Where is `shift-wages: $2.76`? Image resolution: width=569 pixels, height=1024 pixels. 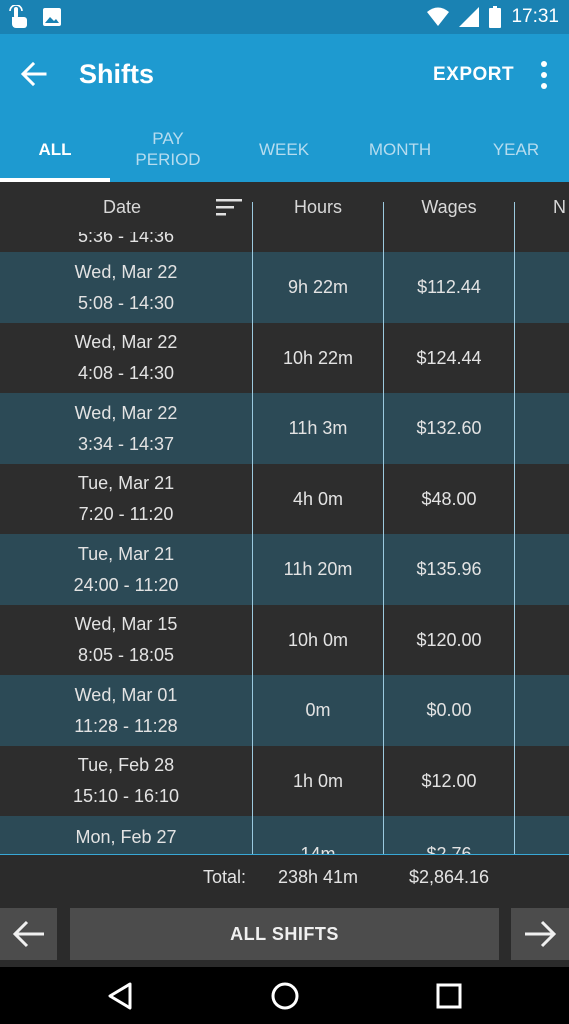 shift-wages: $2.76 is located at coordinates (449, 849).